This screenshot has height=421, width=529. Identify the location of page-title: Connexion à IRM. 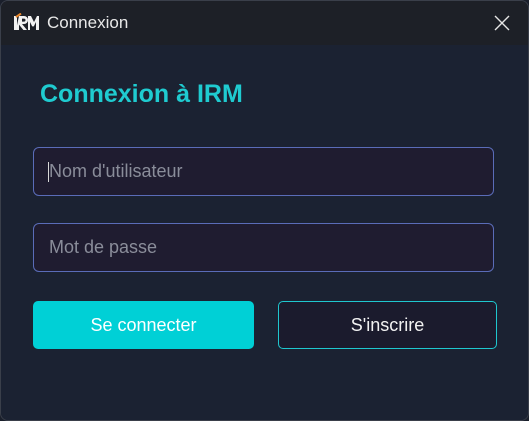
(141, 94).